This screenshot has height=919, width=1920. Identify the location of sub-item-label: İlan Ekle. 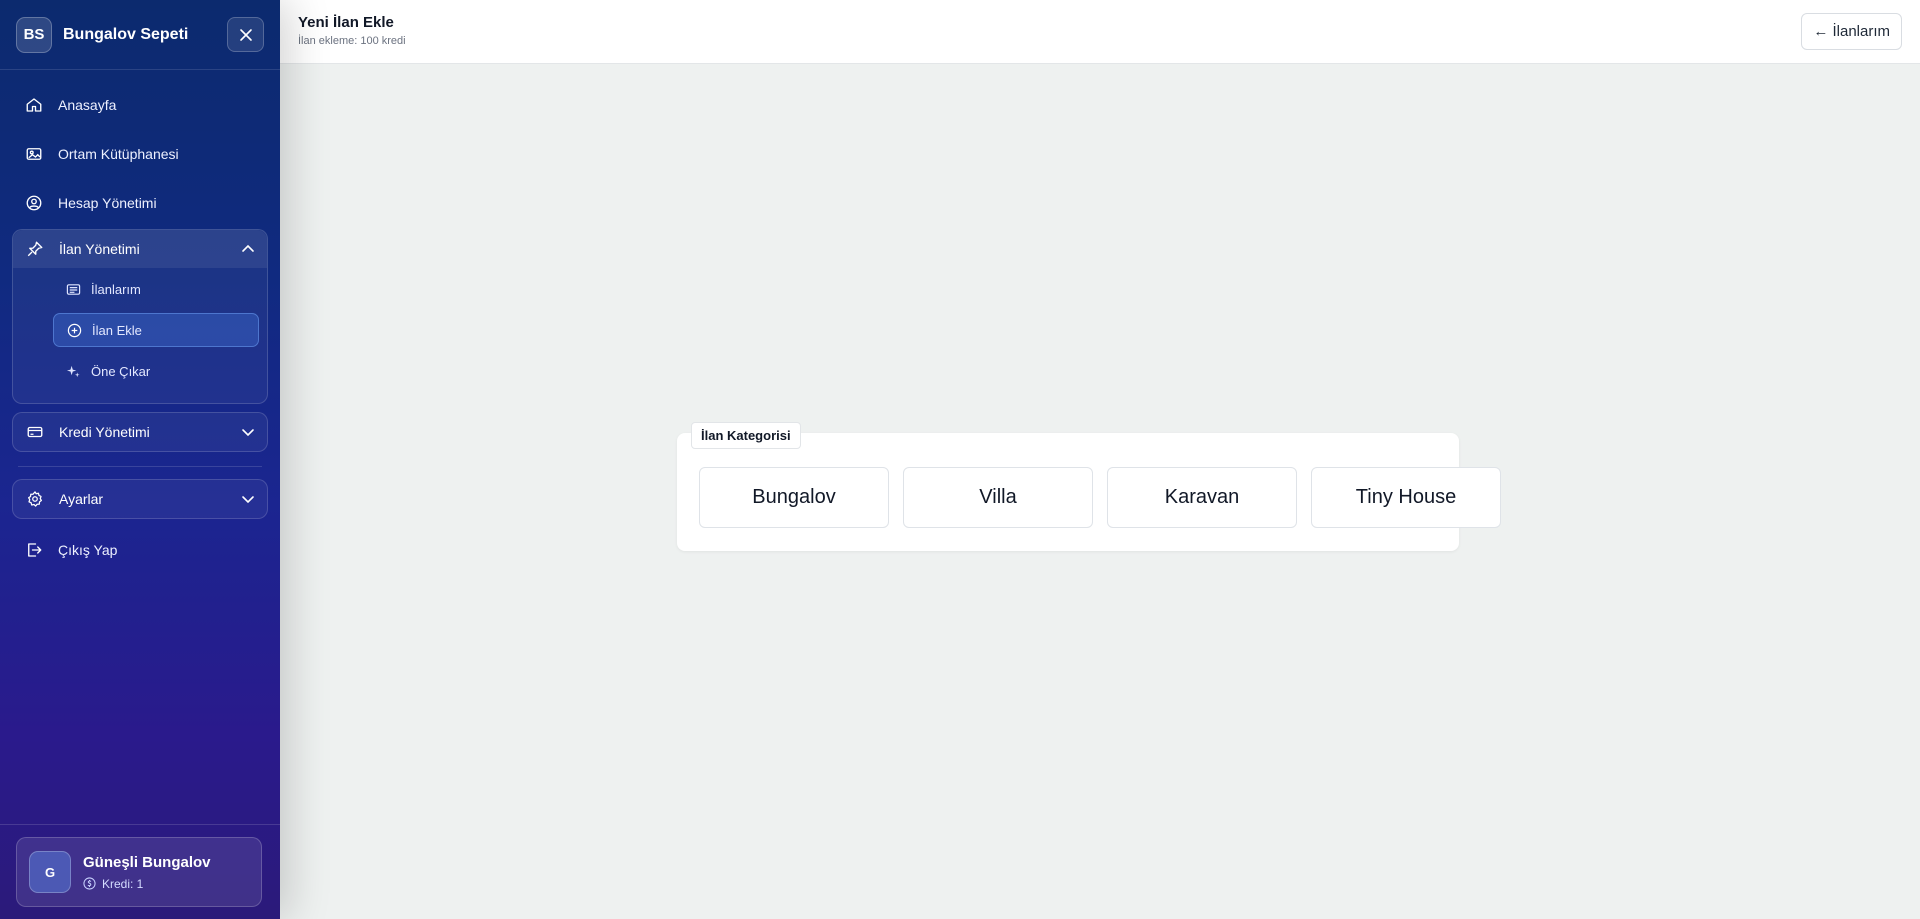
(117, 330).